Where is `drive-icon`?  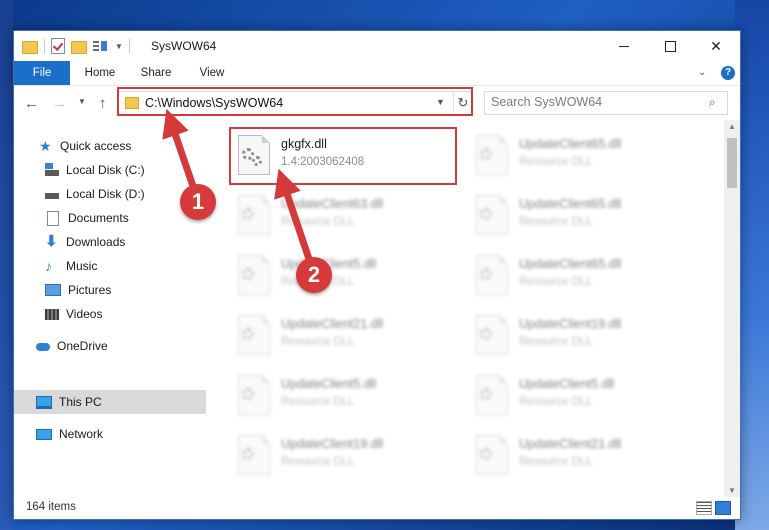
drive-icon is located at coordinates (52, 170).